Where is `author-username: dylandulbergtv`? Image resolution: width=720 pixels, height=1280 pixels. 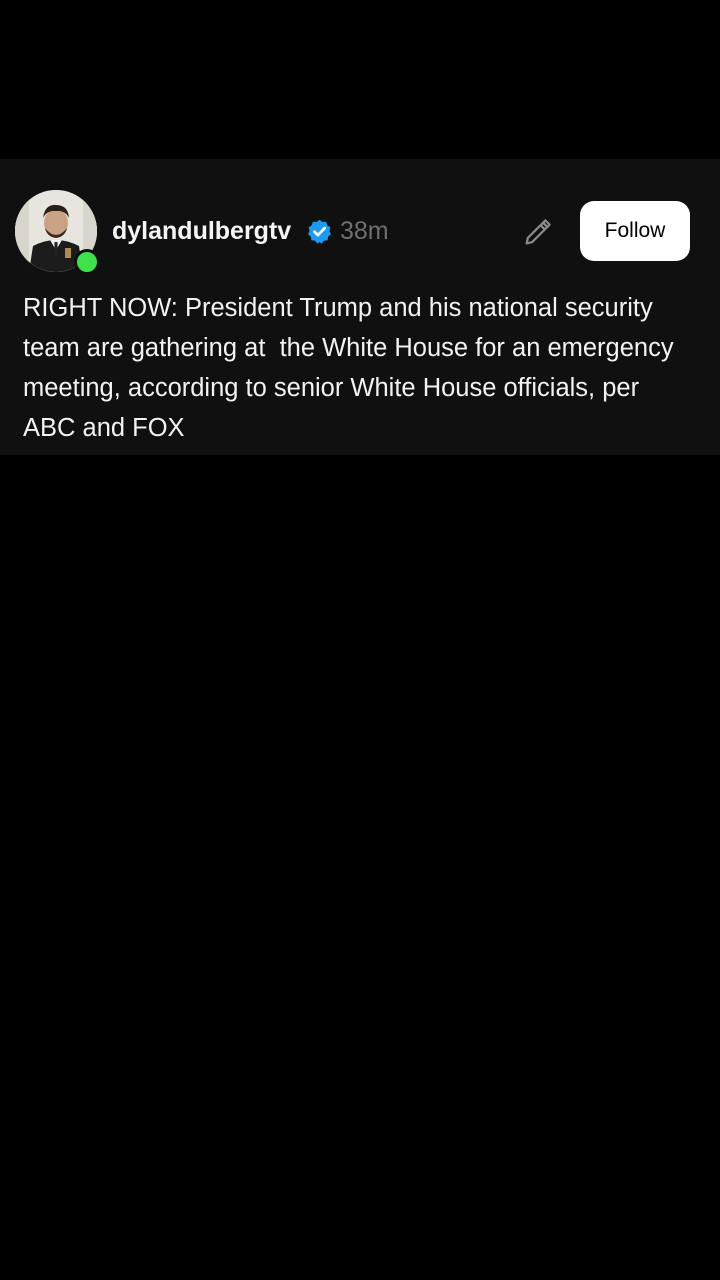
author-username: dylandulbergtv is located at coordinates (201, 231).